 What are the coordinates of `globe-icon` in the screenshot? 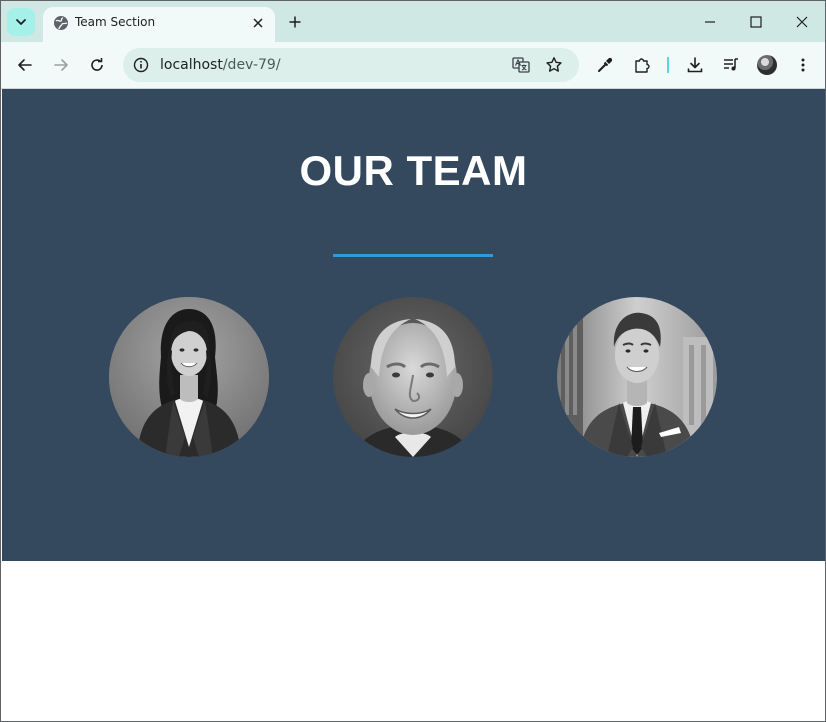 It's located at (61, 23).